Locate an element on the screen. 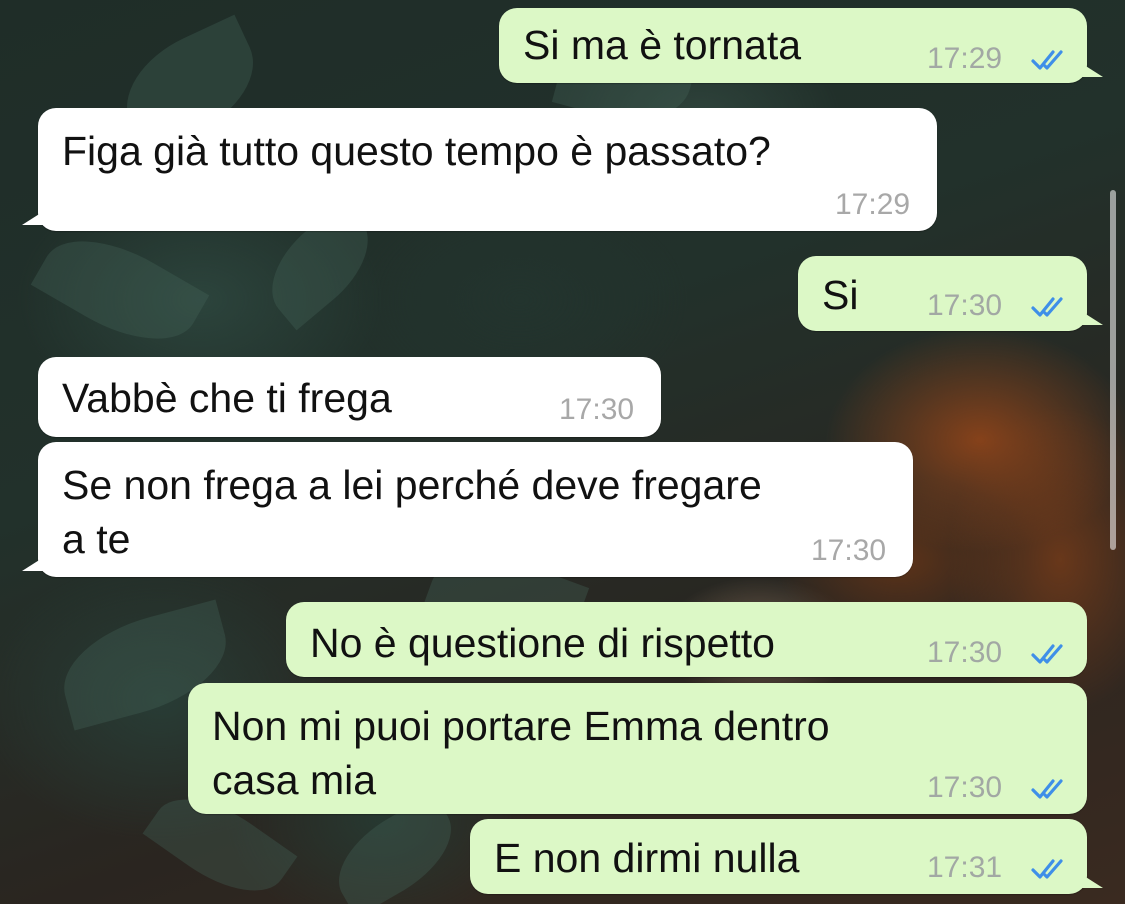  message-outgoing: No è questione di rispetto 17:30 is located at coordinates (686, 639).